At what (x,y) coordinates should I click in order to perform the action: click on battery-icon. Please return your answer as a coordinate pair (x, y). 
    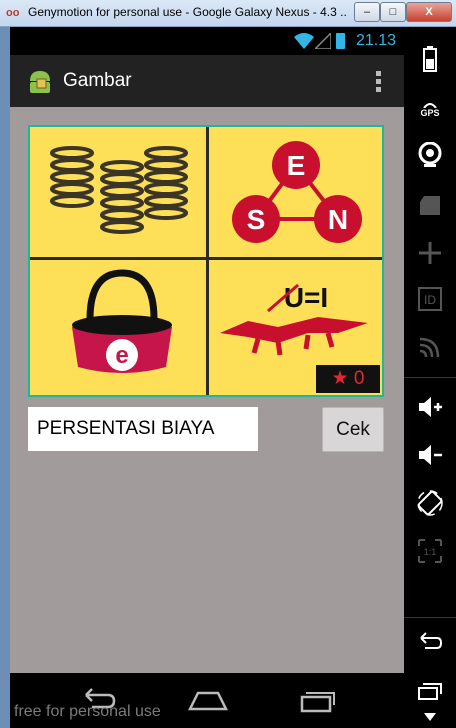
    Looking at the image, I should click on (340, 41).